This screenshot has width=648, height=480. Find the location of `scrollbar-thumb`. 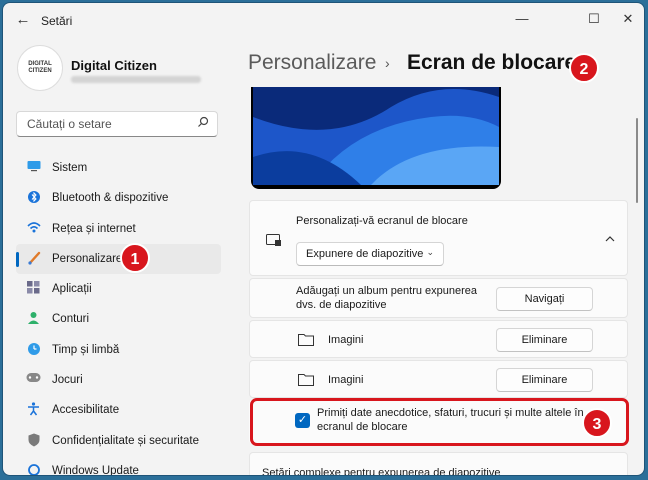

scrollbar-thumb is located at coordinates (637, 160).